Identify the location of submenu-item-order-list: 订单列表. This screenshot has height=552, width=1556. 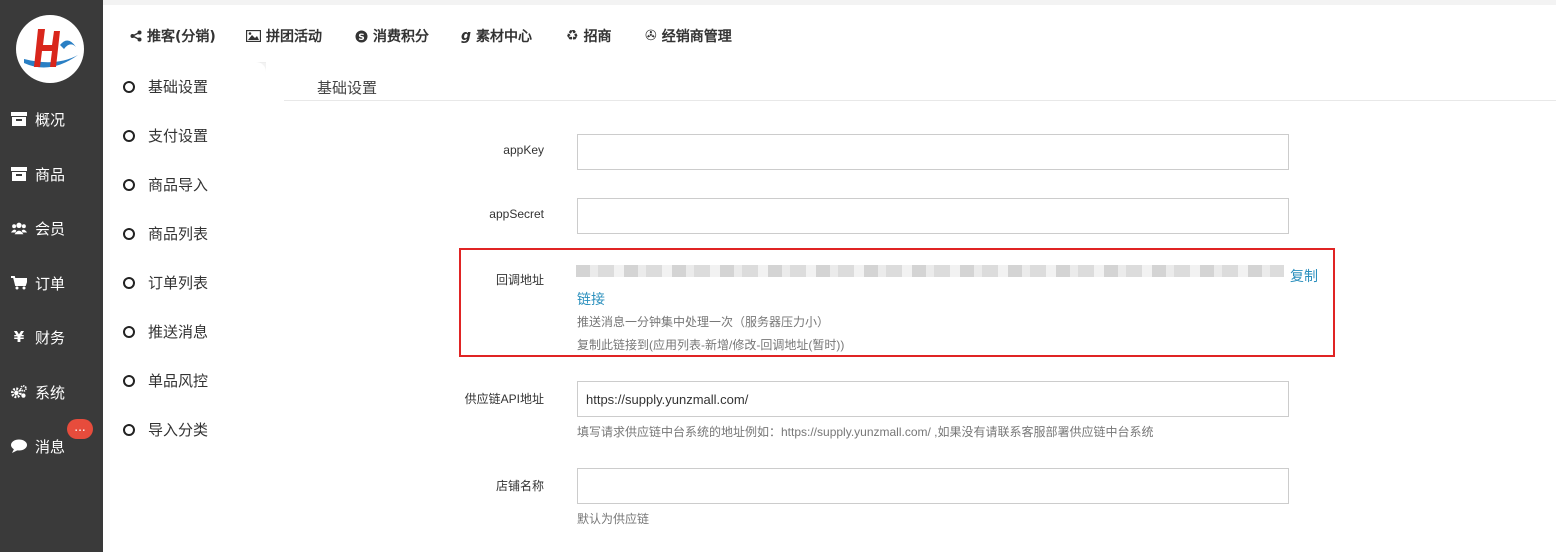
(165, 282).